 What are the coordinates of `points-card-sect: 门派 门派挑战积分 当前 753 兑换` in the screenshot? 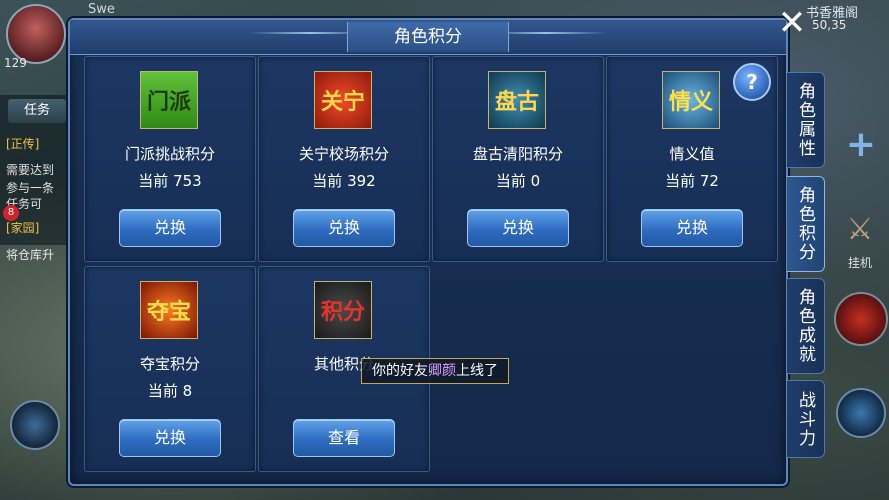 It's located at (170, 159).